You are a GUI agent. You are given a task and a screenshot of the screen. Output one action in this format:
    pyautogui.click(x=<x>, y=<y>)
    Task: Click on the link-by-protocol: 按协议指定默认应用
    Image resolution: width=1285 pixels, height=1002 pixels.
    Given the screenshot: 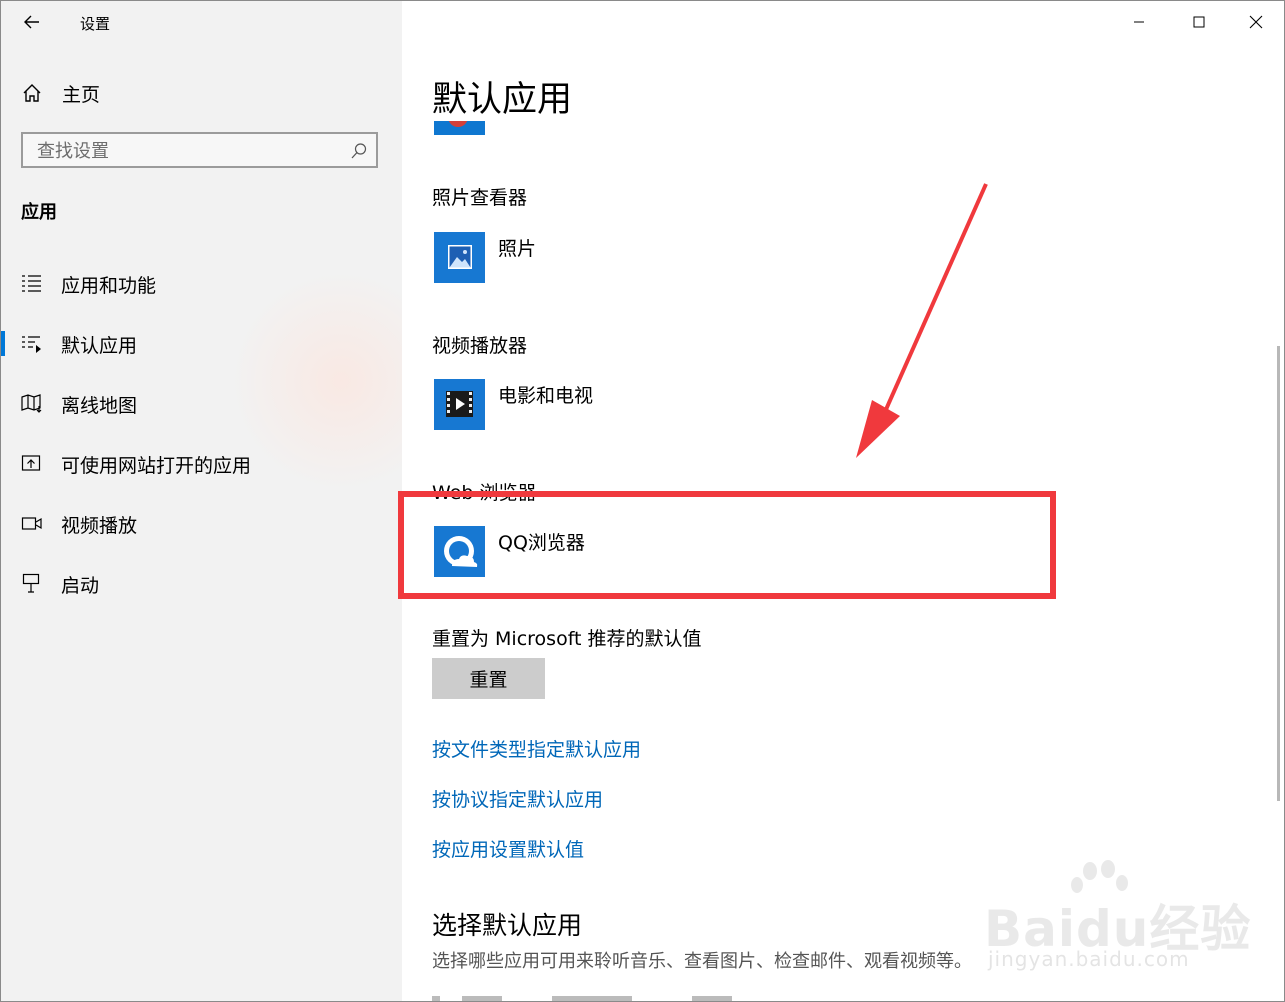 What is the action you would take?
    pyautogui.click(x=517, y=798)
    